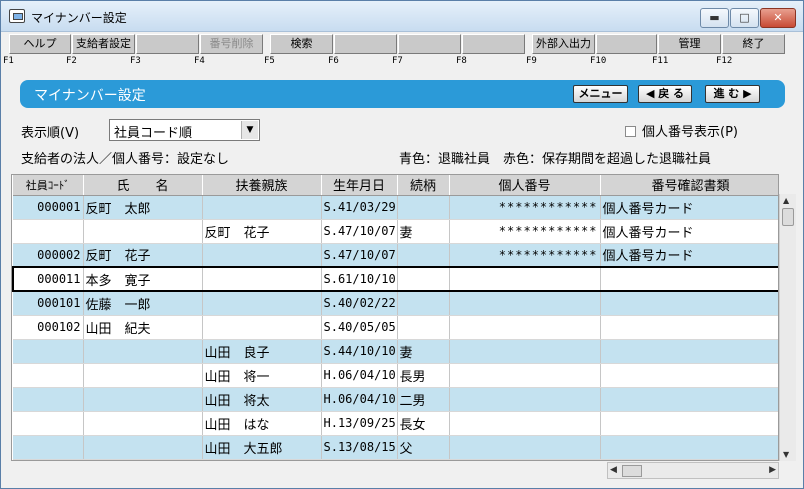 Image resolution: width=804 pixels, height=489 pixels. I want to click on cell-relation: 長女, so click(423, 423).